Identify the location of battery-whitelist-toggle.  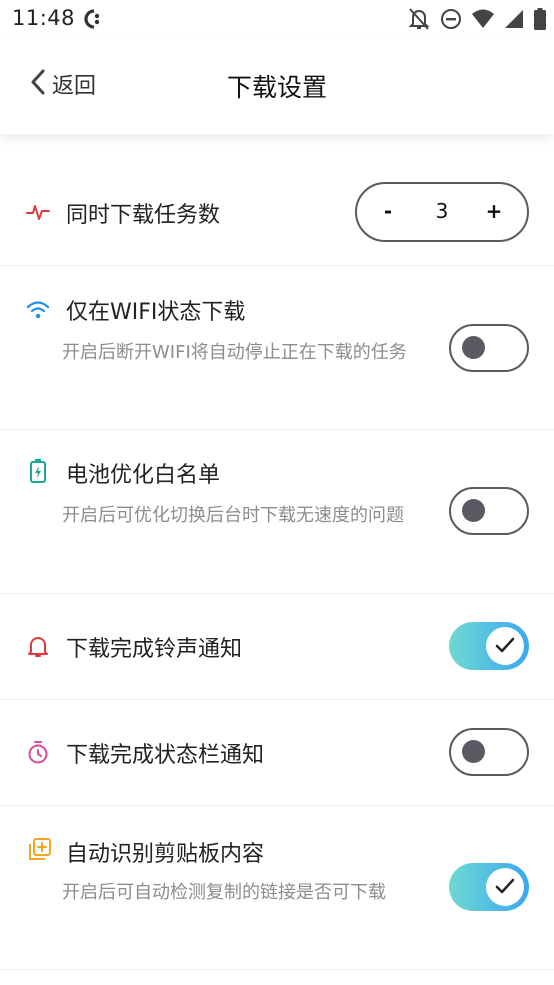
(489, 511).